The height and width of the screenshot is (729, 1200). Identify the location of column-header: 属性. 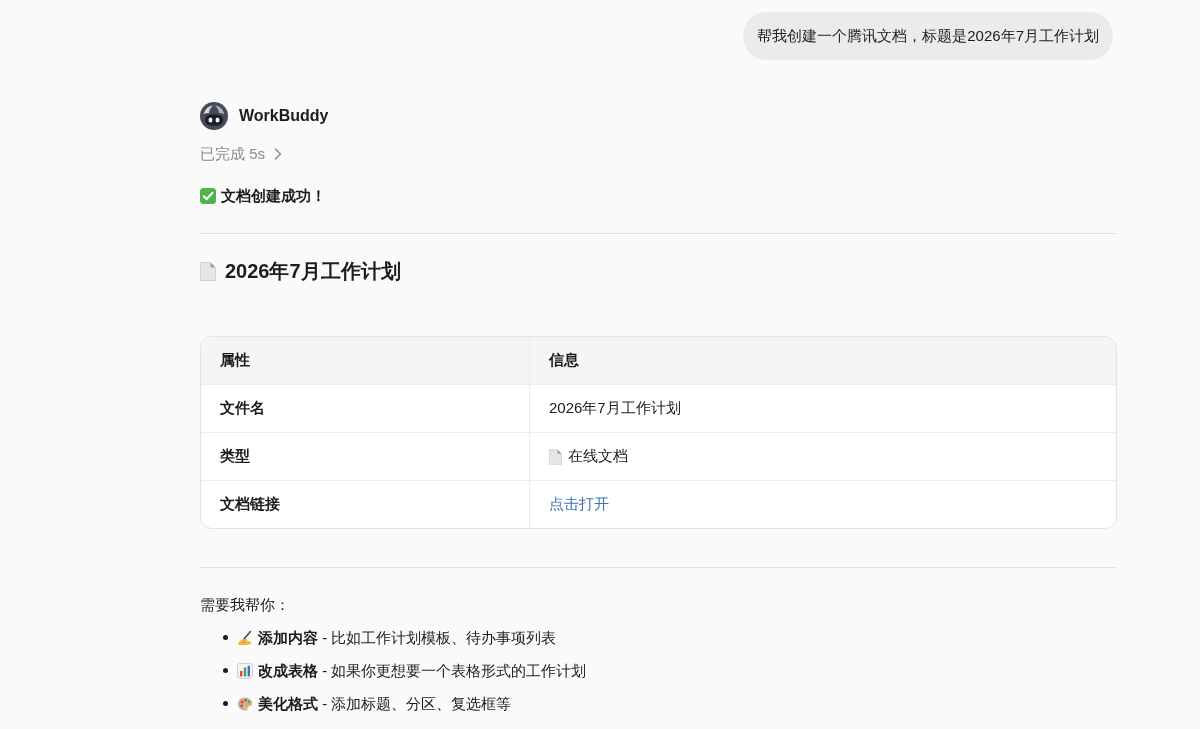
(235, 360).